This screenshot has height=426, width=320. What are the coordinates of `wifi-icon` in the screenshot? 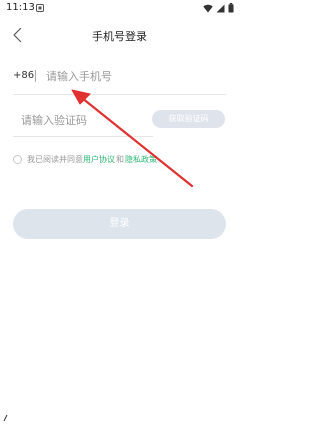 It's located at (208, 8).